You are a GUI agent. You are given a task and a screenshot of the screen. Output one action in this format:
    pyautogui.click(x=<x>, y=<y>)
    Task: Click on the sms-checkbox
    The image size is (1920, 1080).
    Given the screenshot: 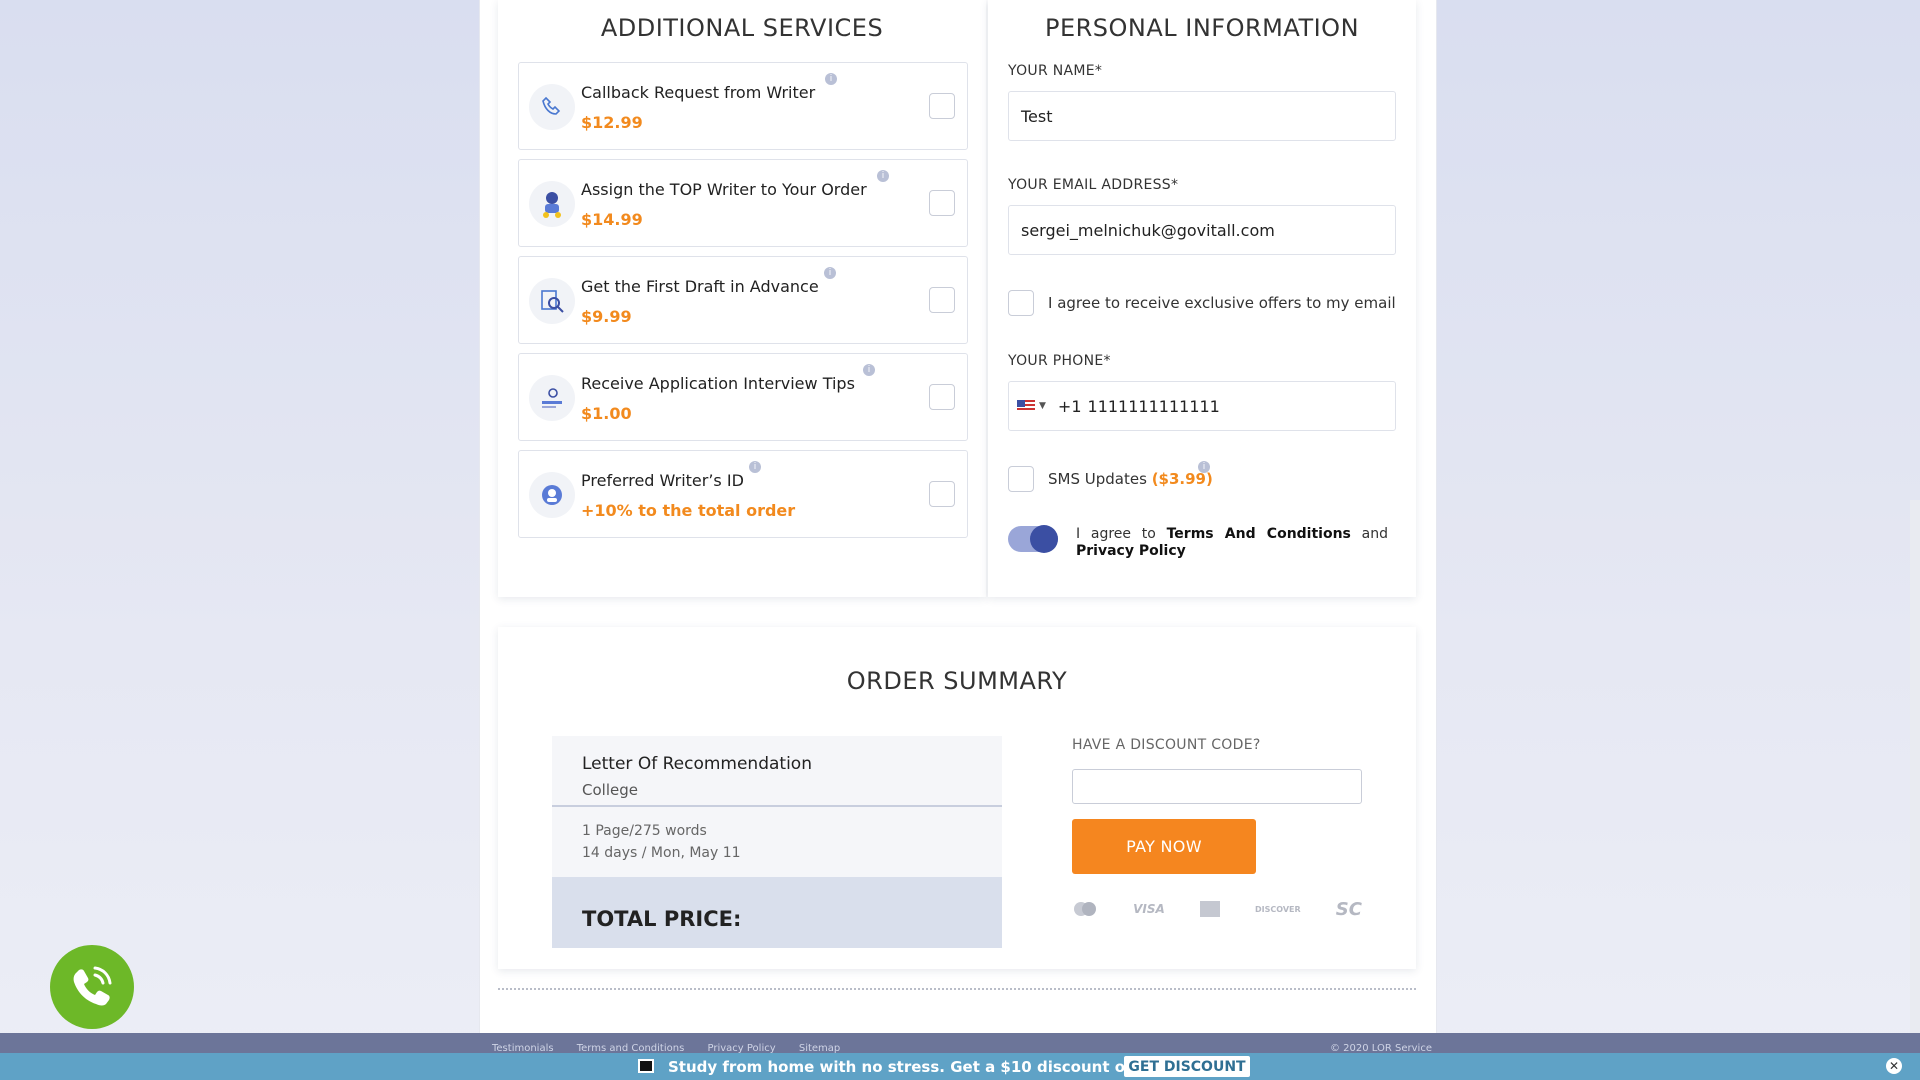 What is the action you would take?
    pyautogui.click(x=1021, y=479)
    